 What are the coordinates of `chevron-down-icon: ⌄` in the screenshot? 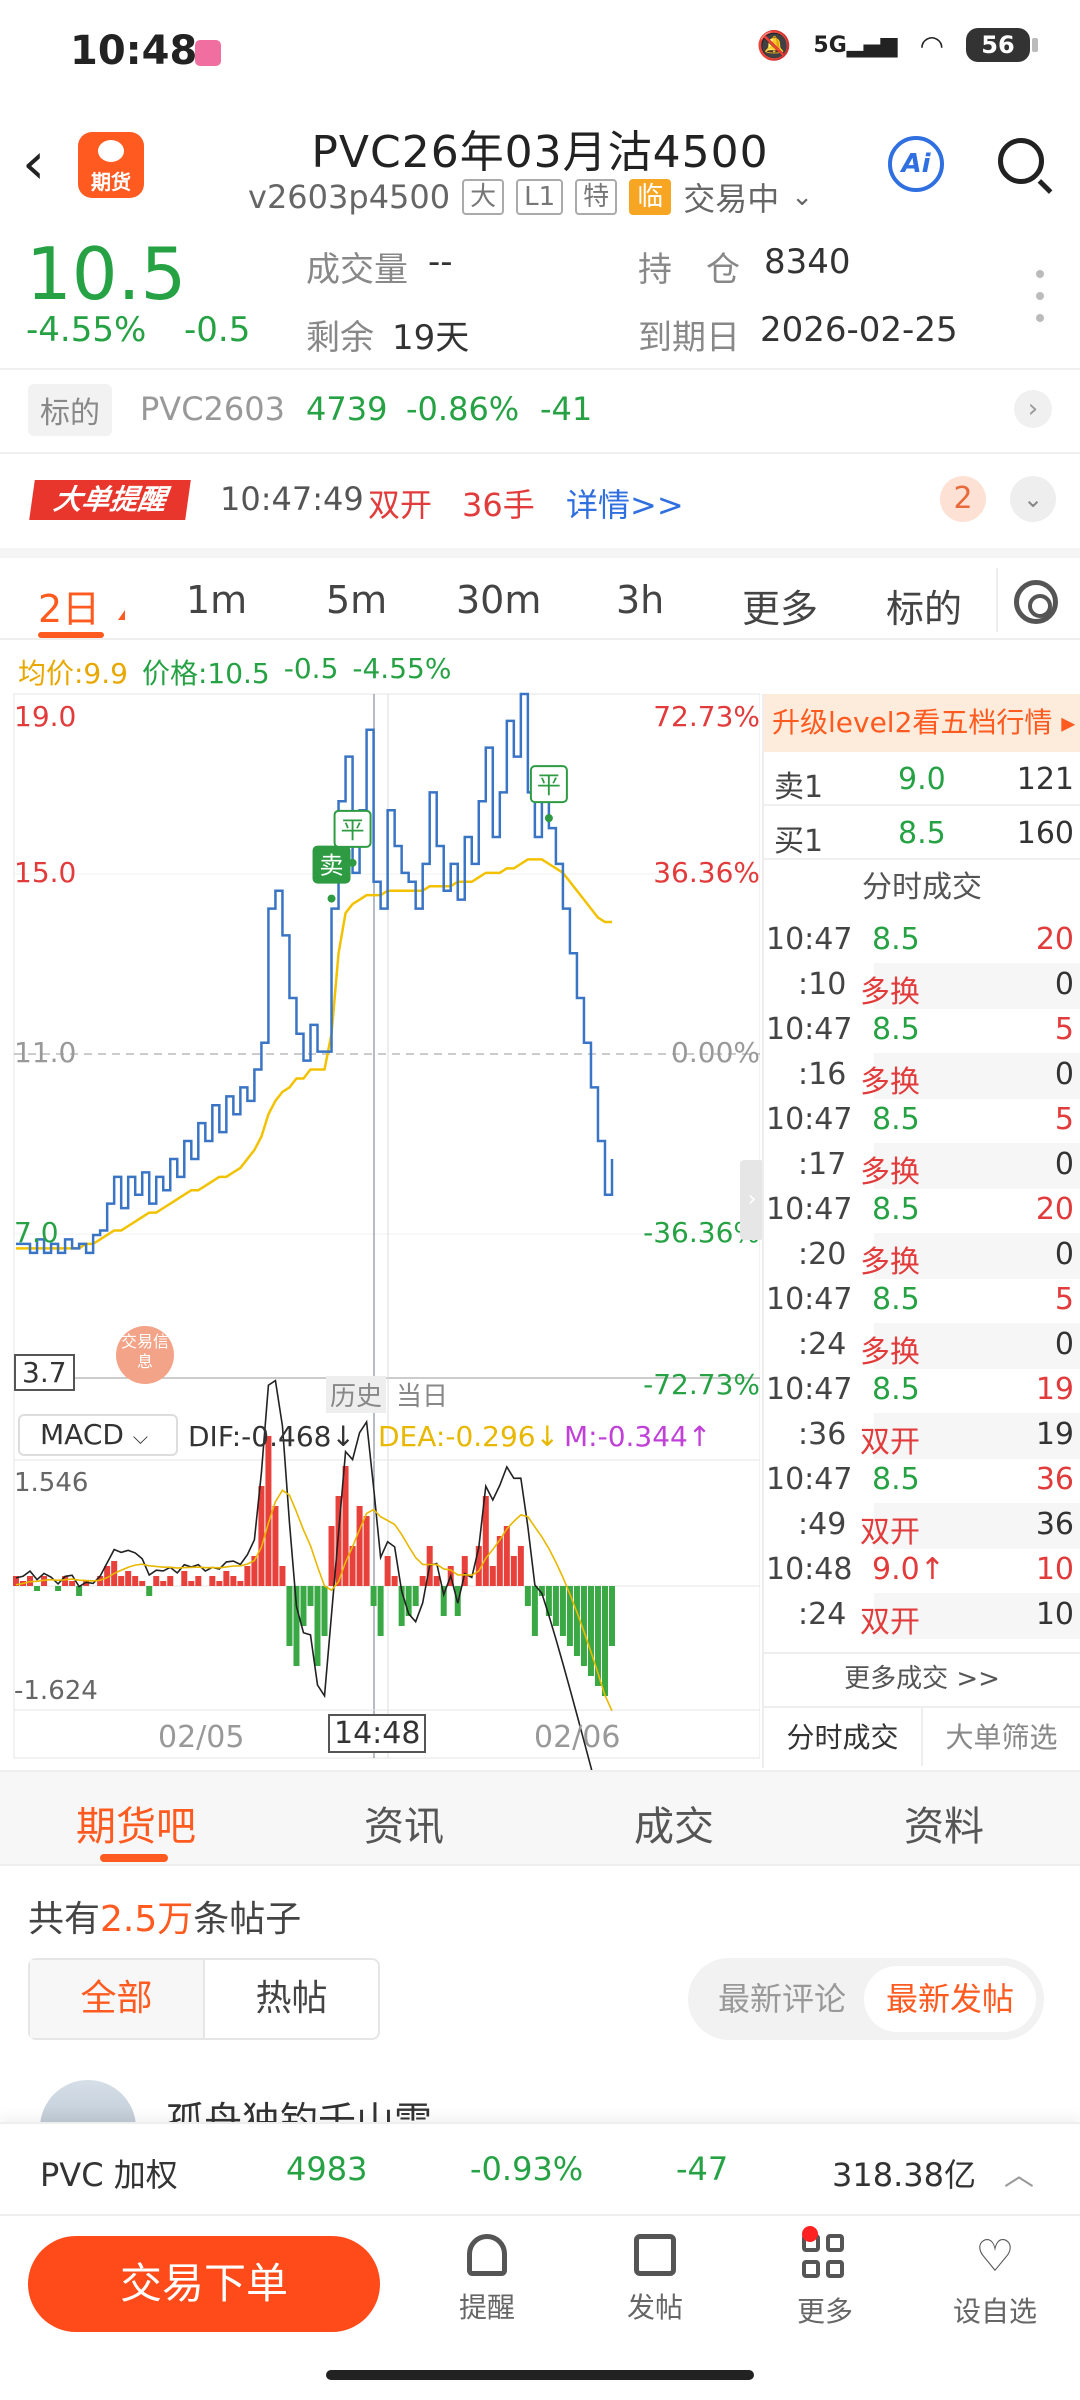 It's located at (1033, 499).